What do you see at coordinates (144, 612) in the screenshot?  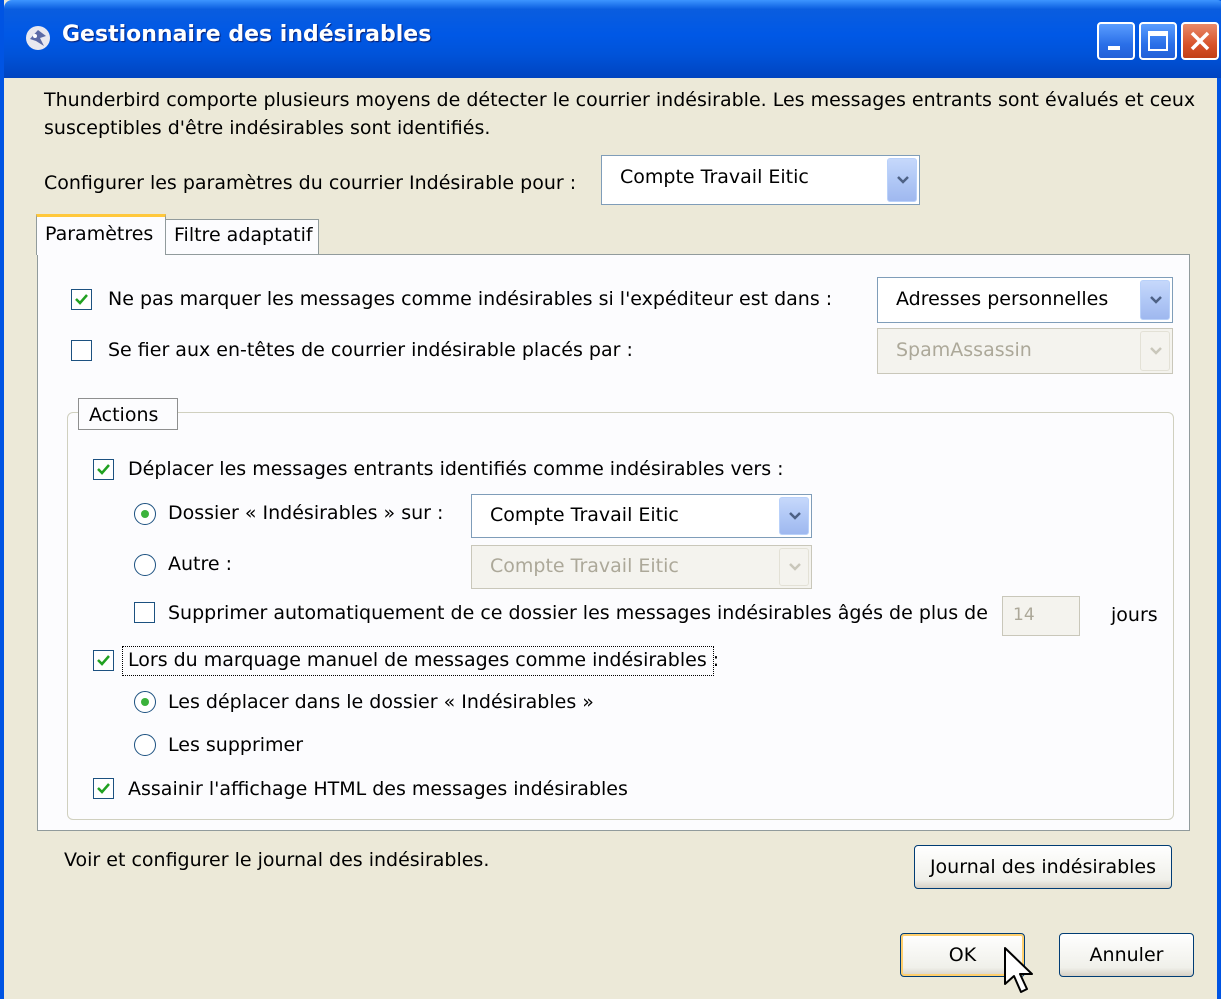 I see `auto-delete-checkbox` at bounding box center [144, 612].